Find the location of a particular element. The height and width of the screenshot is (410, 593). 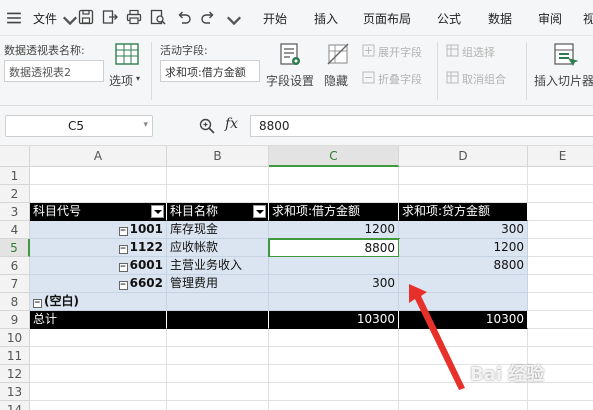

pivot-credit-cell: 1200 is located at coordinates (463, 248).